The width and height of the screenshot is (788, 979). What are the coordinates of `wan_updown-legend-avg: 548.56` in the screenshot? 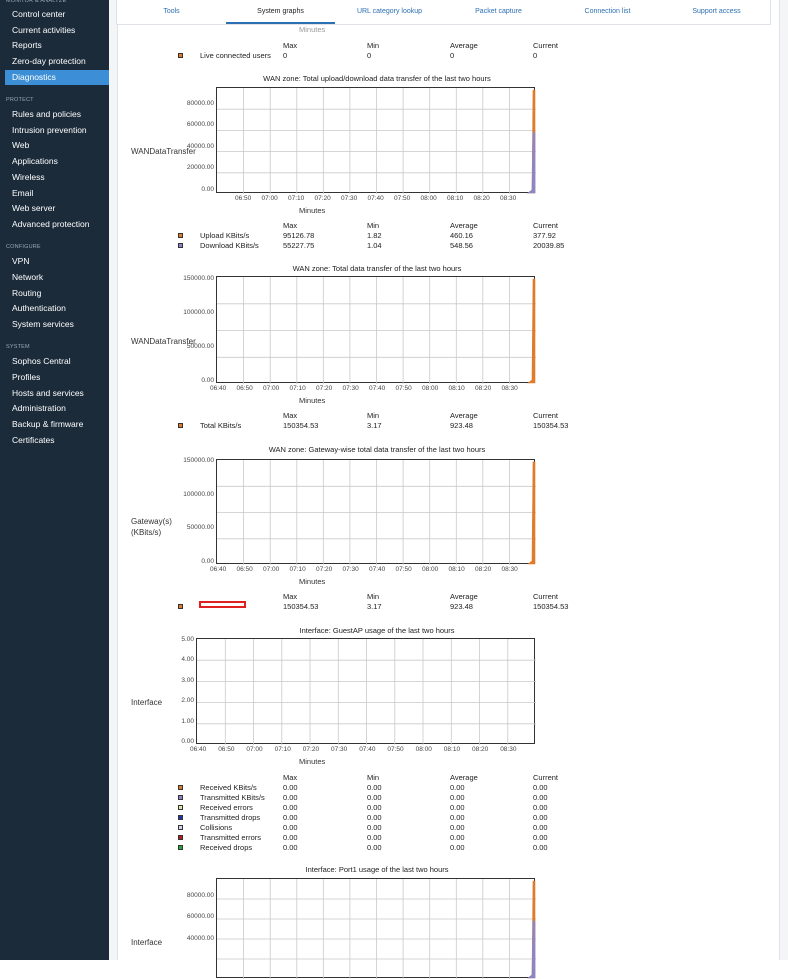 It's located at (461, 245).